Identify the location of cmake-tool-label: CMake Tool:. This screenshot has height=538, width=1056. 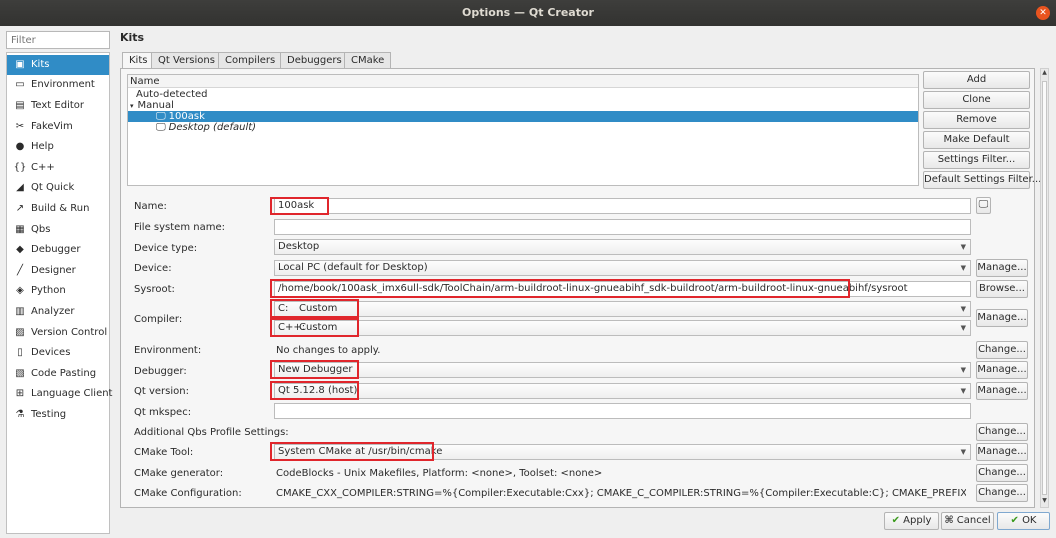
(164, 452).